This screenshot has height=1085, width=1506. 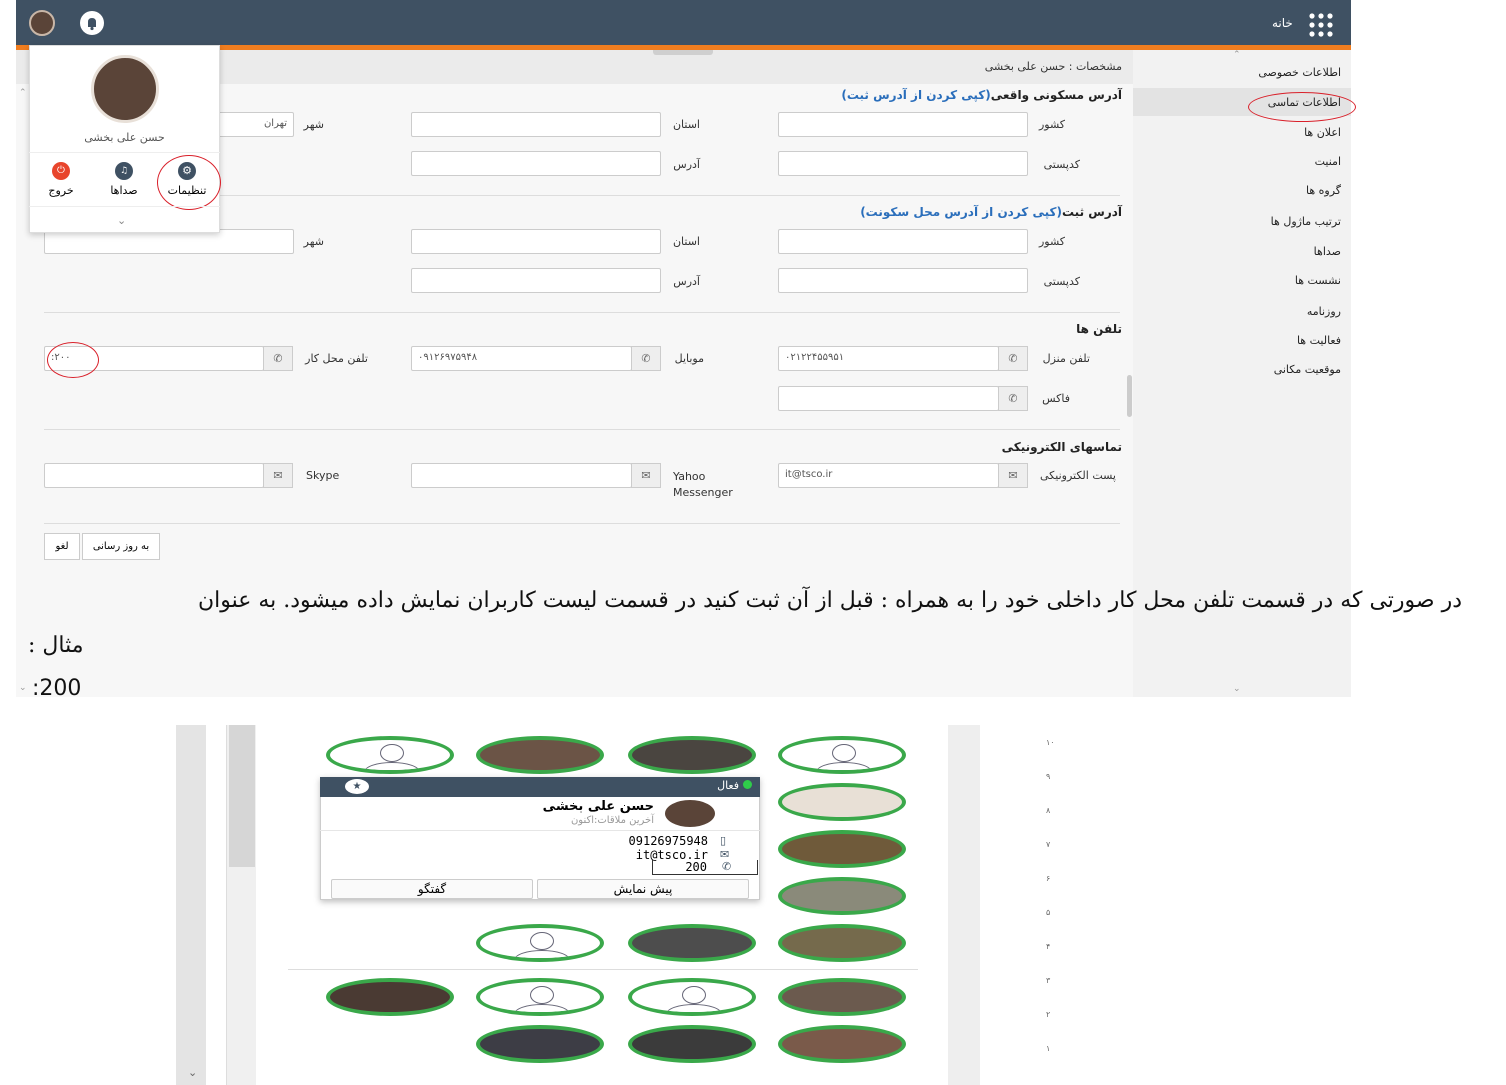 What do you see at coordinates (61, 171) in the screenshot?
I see `power-icon: ⏻` at bounding box center [61, 171].